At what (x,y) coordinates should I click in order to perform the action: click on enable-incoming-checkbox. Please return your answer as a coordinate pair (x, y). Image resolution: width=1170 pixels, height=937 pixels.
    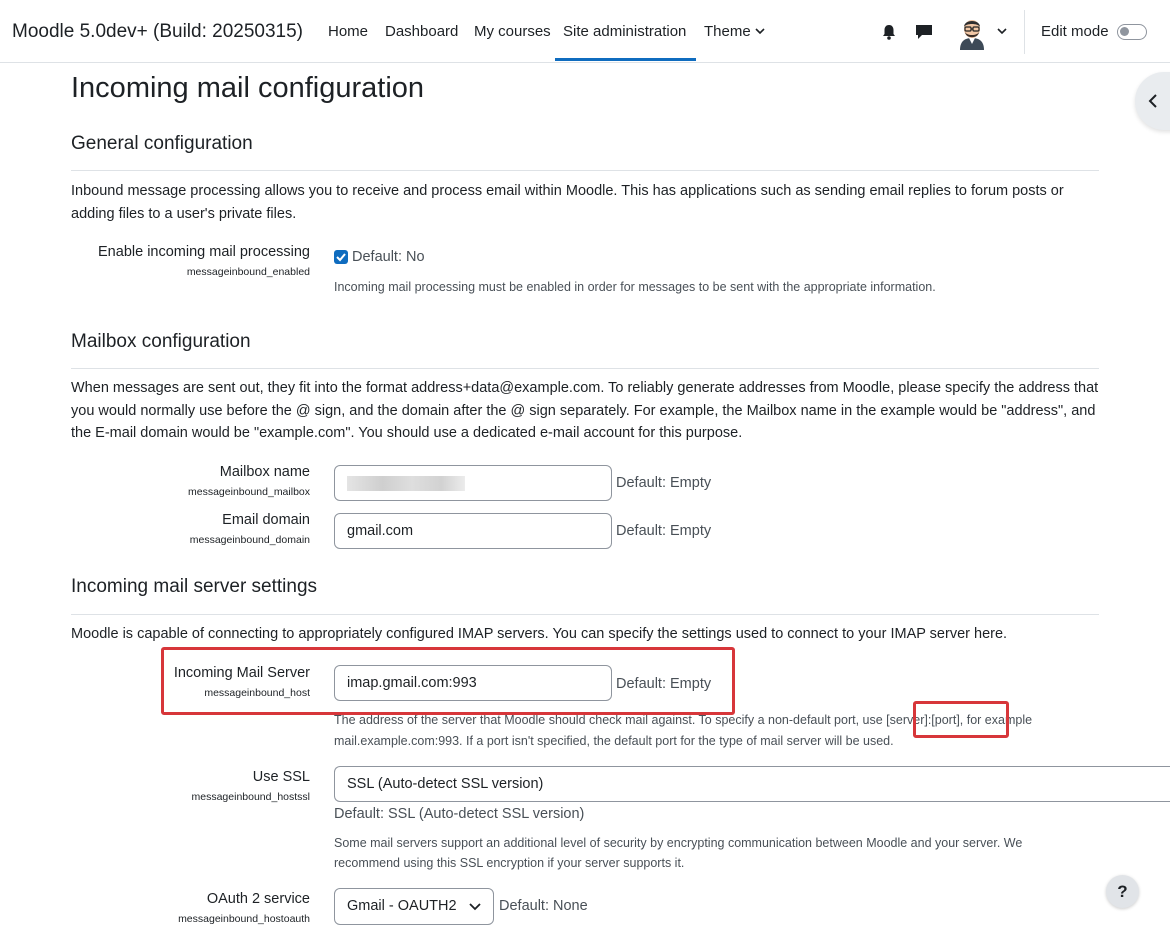
    Looking at the image, I should click on (341, 257).